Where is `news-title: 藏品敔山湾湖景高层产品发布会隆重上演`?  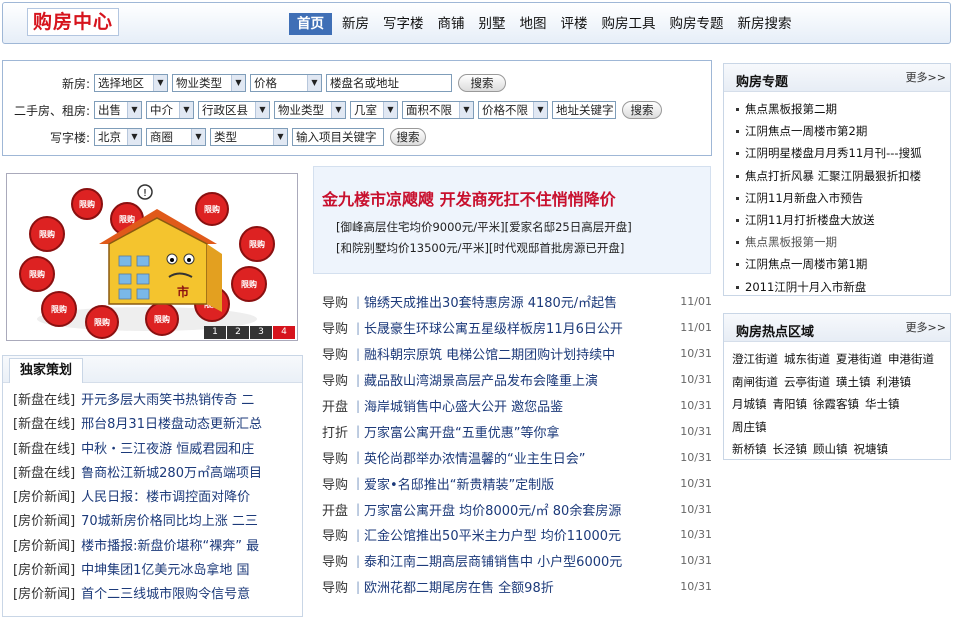 news-title: 藏品敔山湾湖景高层产品发布会隆重上演 is located at coordinates (481, 379).